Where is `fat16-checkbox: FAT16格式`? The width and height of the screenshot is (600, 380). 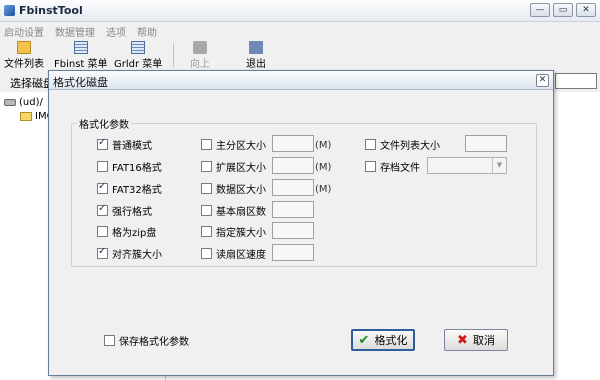 fat16-checkbox: FAT16格式 is located at coordinates (129, 166).